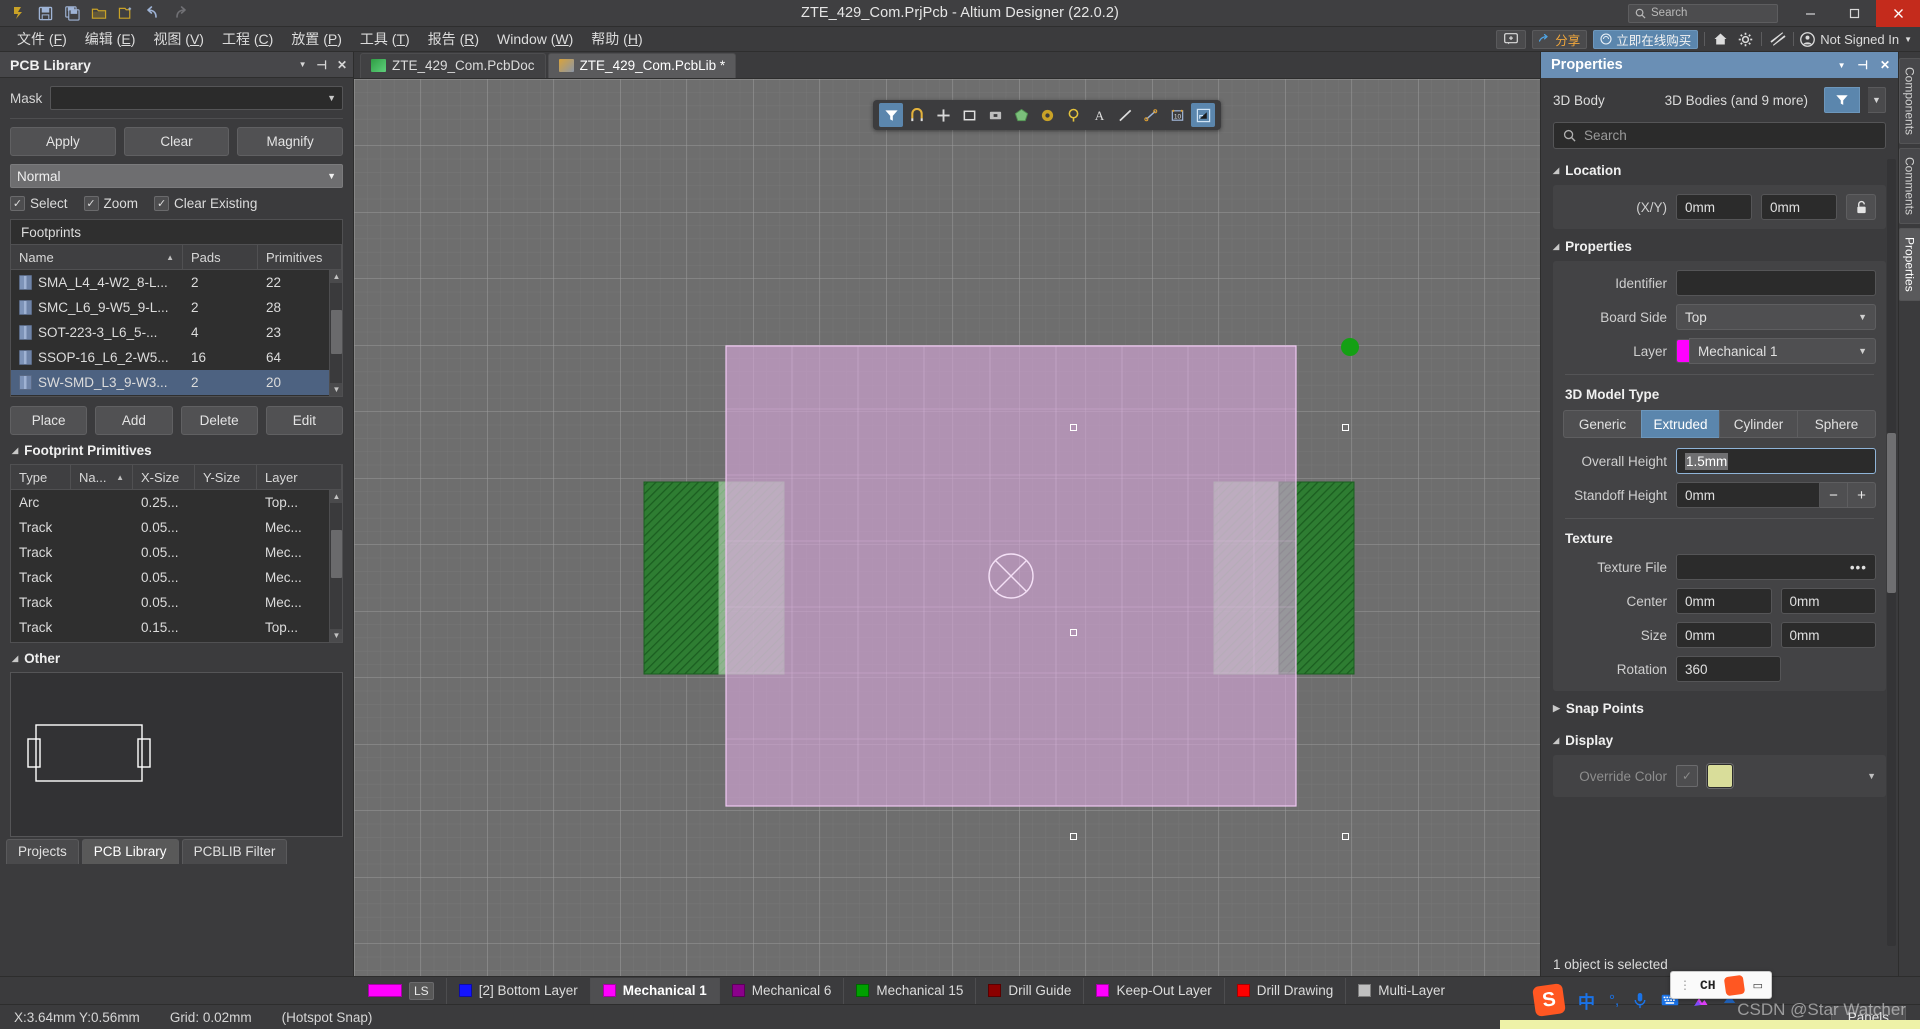  I want to click on layer-tab-mechanical-1: Mechanical 1, so click(655, 990).